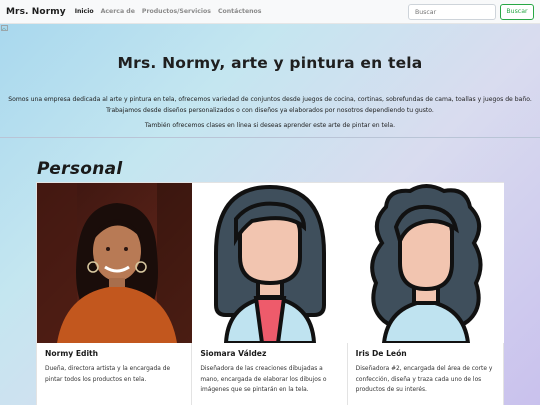 Image resolution: width=540 pixels, height=405 pixels. Describe the element at coordinates (233, 353) in the screenshot. I see `staff-name: Siomara Váldez` at that location.